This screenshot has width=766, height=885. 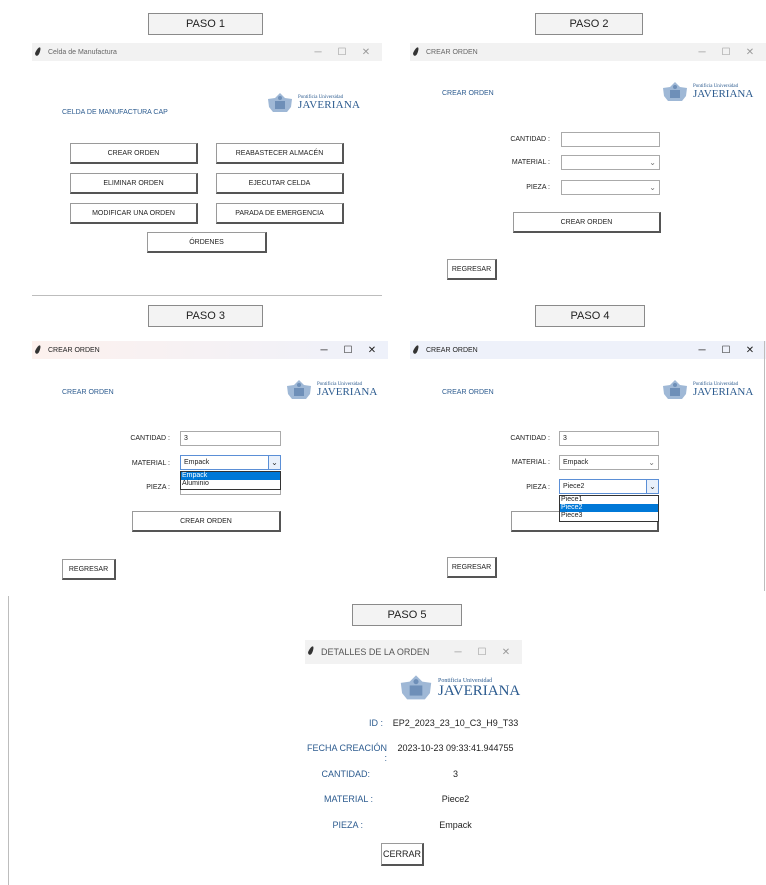 I want to click on reabastecer-almacen-button: REABASTECER ALMACÉN, so click(x=280, y=153).